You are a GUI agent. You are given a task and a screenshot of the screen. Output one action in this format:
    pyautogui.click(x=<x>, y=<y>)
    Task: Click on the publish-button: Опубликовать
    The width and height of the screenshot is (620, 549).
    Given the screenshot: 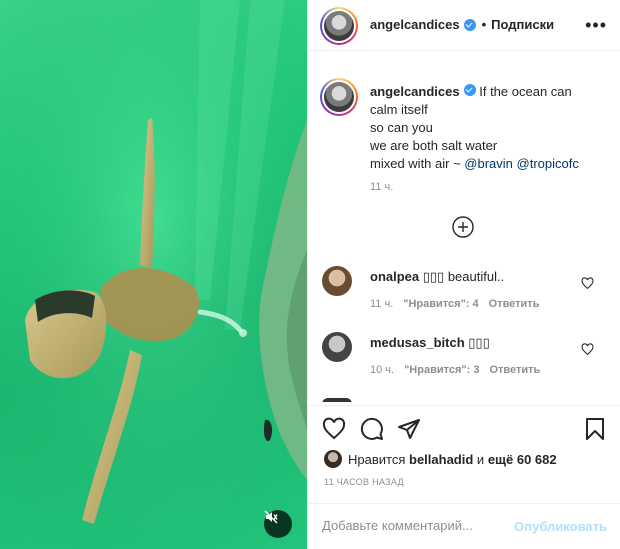 What is the action you would take?
    pyautogui.click(x=560, y=526)
    